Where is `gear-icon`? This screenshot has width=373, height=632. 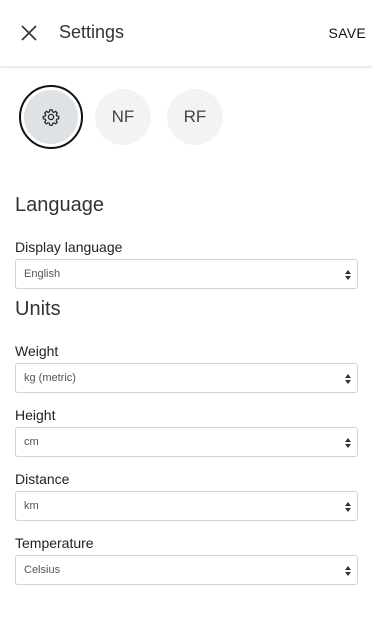
gear-icon is located at coordinates (51, 117).